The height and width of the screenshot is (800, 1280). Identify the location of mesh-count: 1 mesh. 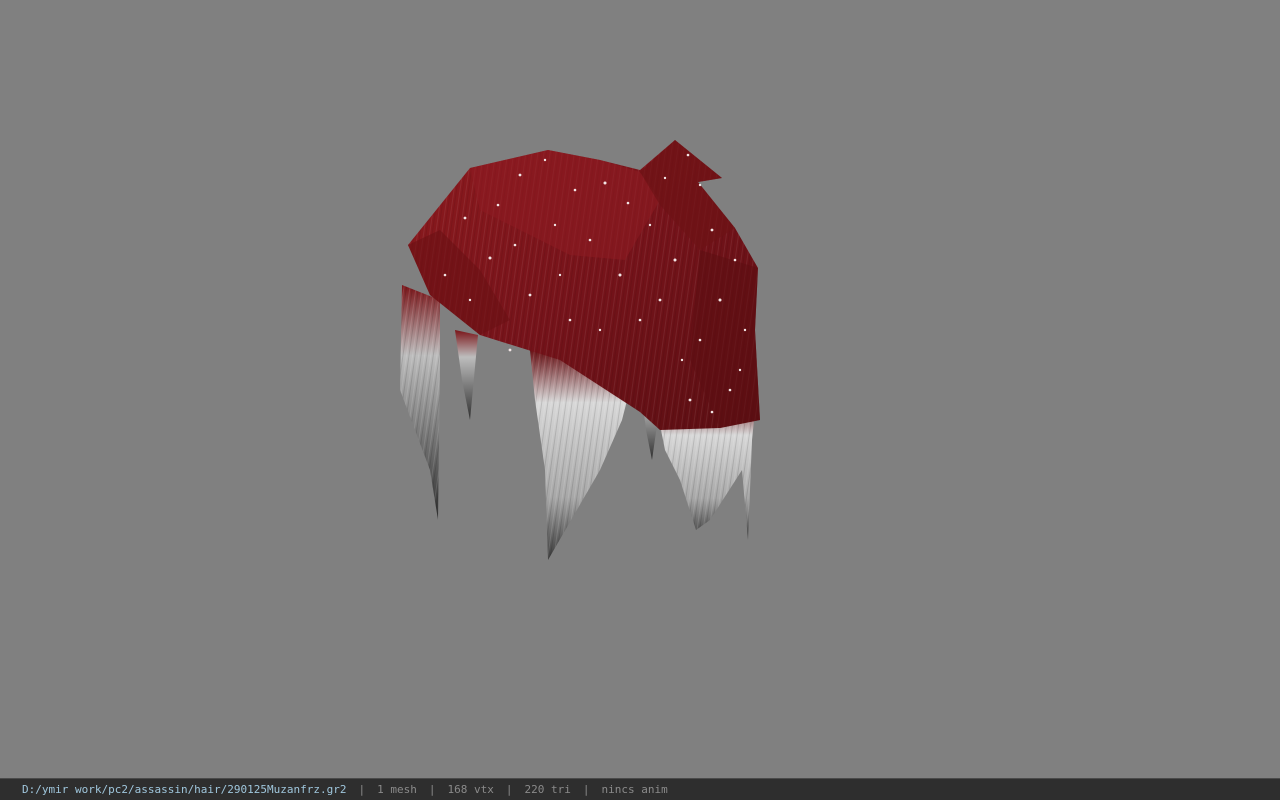
(397, 789).